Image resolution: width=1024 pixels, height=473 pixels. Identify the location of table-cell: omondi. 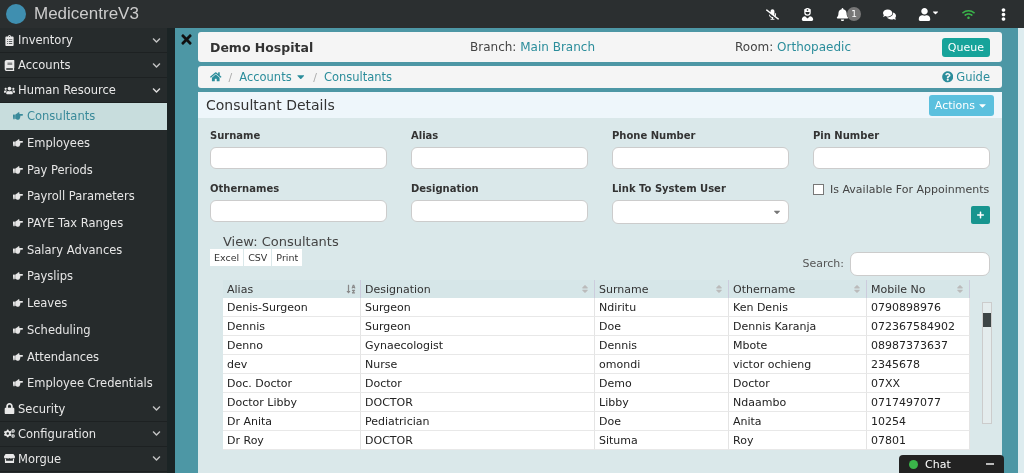
(662, 364).